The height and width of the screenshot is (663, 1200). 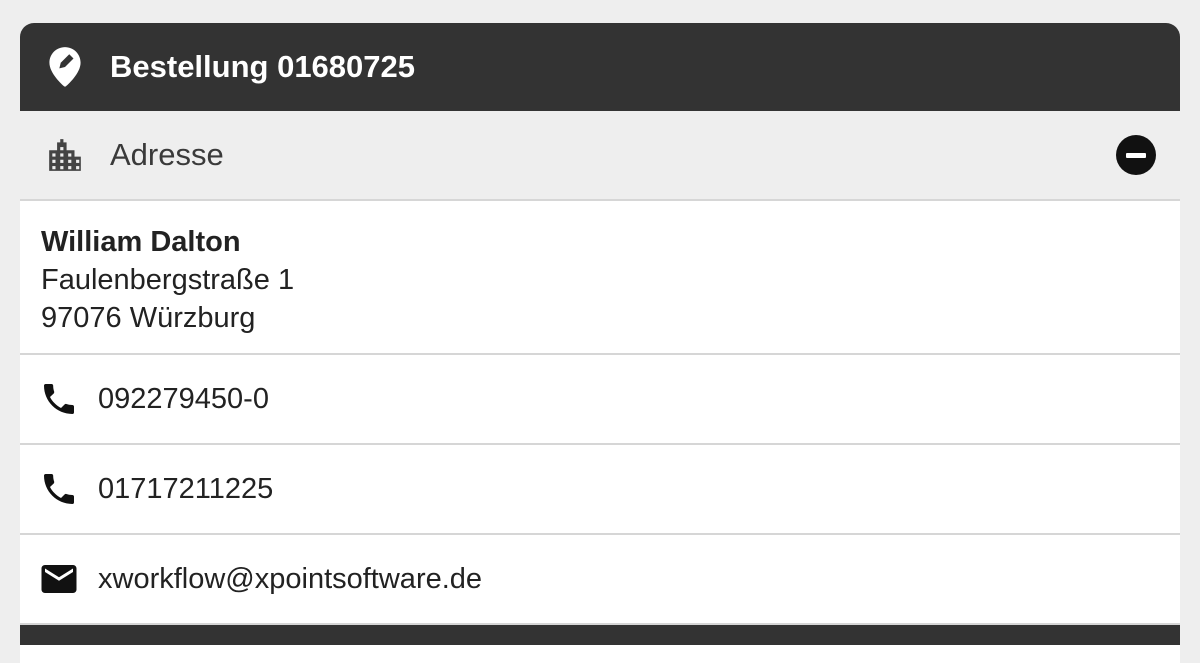 What do you see at coordinates (600, 67) in the screenshot?
I see `card-header: Bestellung 01680725` at bounding box center [600, 67].